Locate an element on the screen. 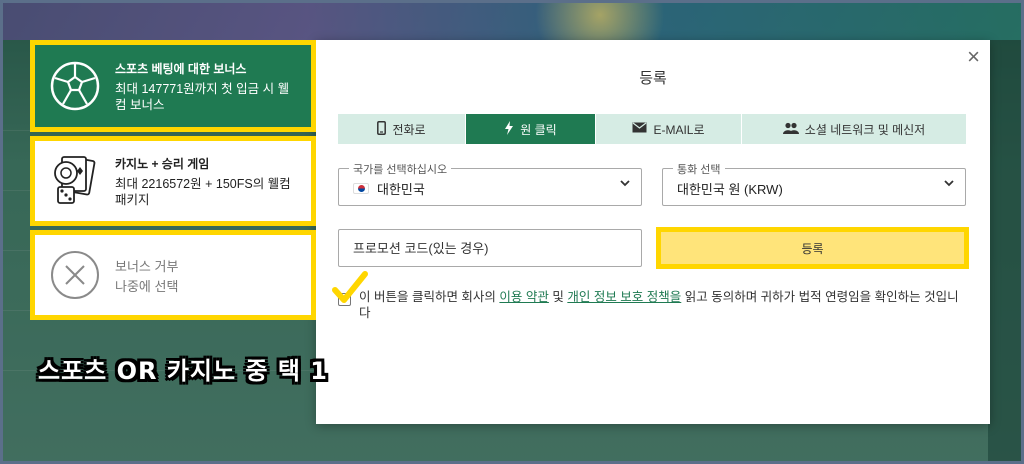  soccer-ball-icon is located at coordinates (75, 86).